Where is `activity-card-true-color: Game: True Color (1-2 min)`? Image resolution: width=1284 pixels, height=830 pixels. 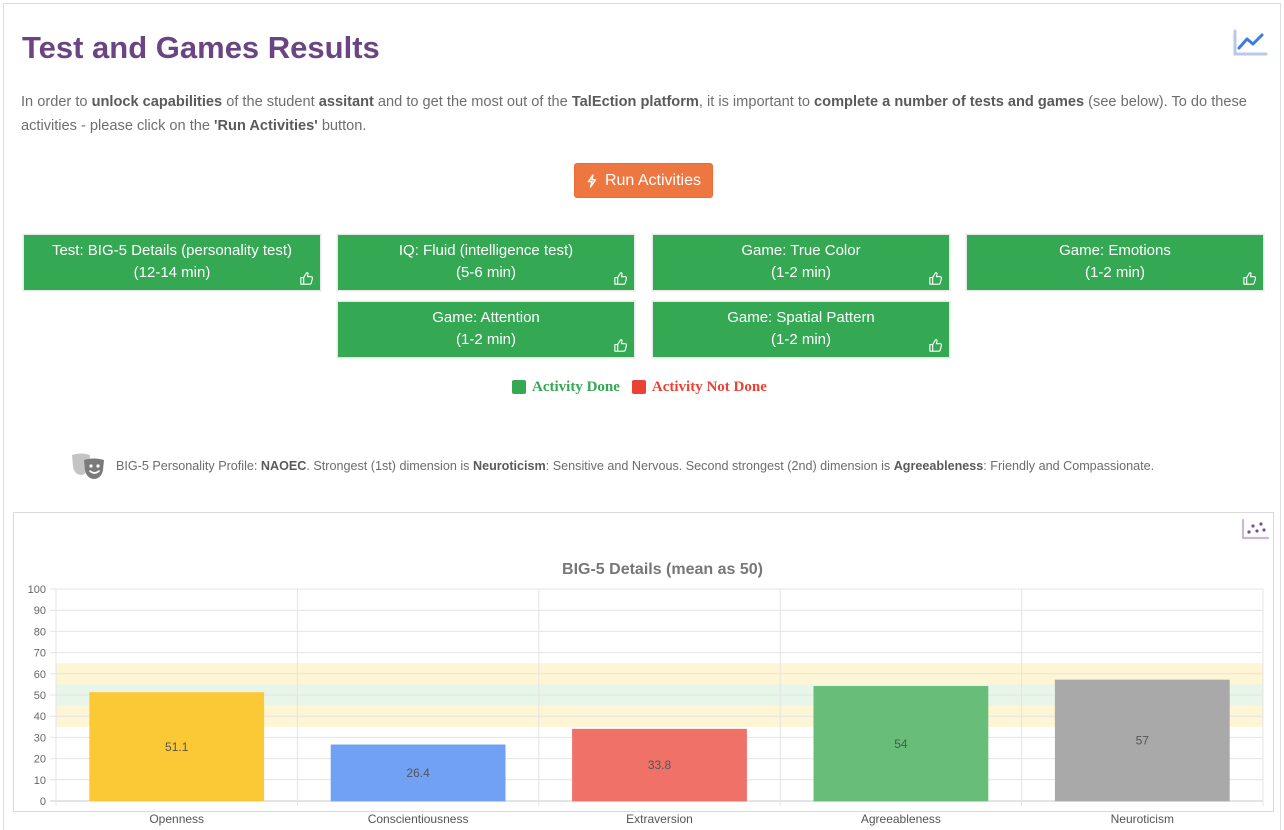 activity-card-true-color: Game: True Color (1-2 min) is located at coordinates (801, 262).